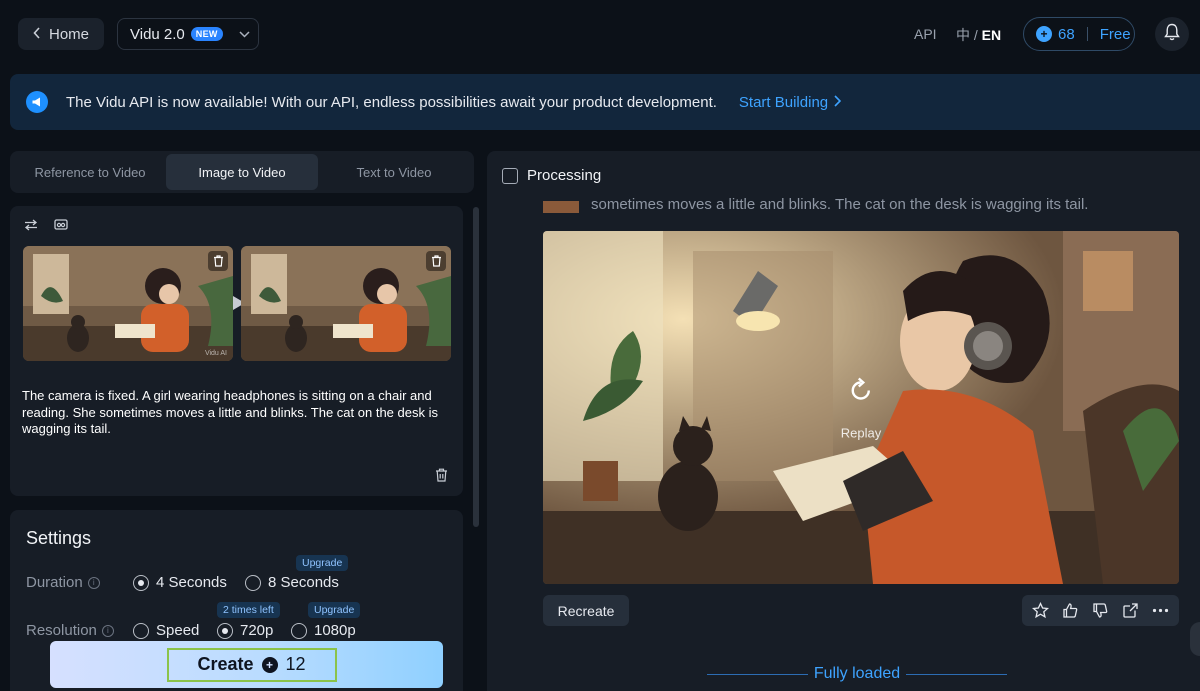  I want to click on resolution-option-speed: Speed, so click(166, 630).